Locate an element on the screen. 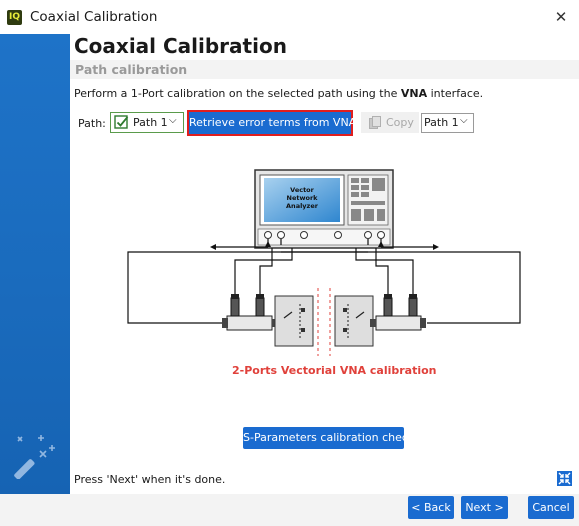  checkmark-icon is located at coordinates (121, 122).